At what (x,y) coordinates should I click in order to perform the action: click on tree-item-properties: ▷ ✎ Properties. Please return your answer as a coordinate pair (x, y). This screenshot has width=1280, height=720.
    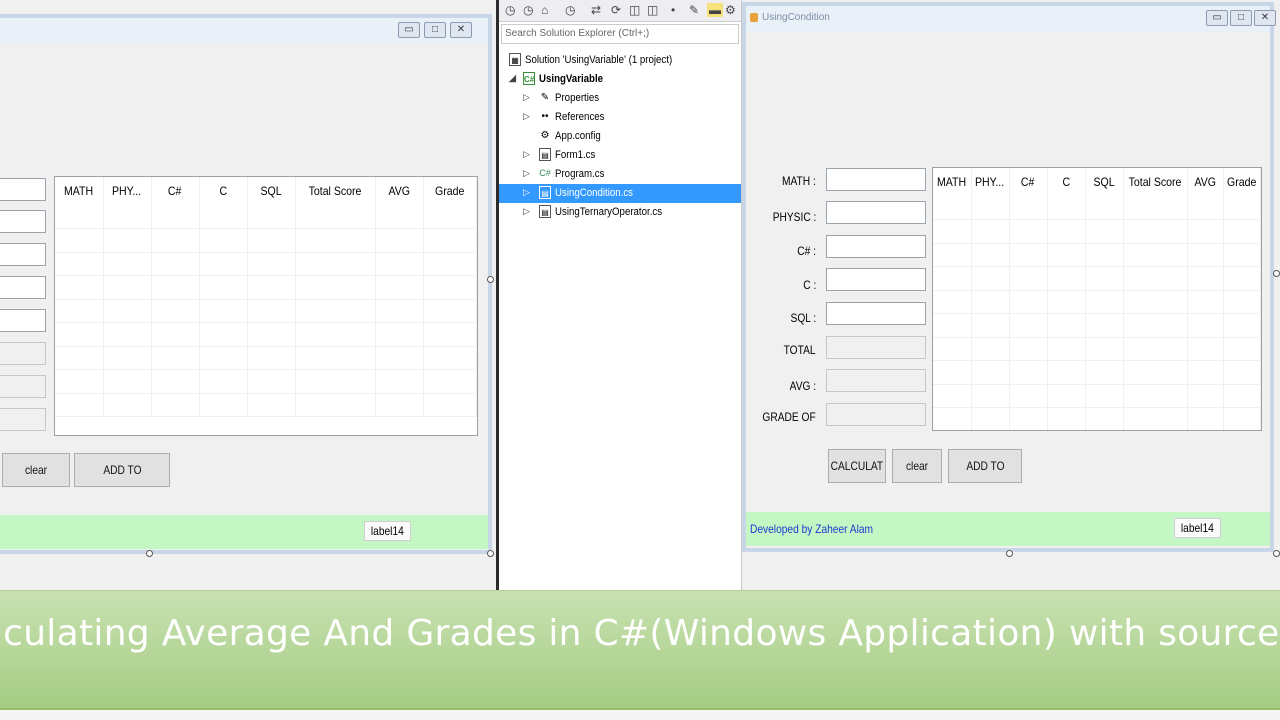
    Looking at the image, I should click on (620, 98).